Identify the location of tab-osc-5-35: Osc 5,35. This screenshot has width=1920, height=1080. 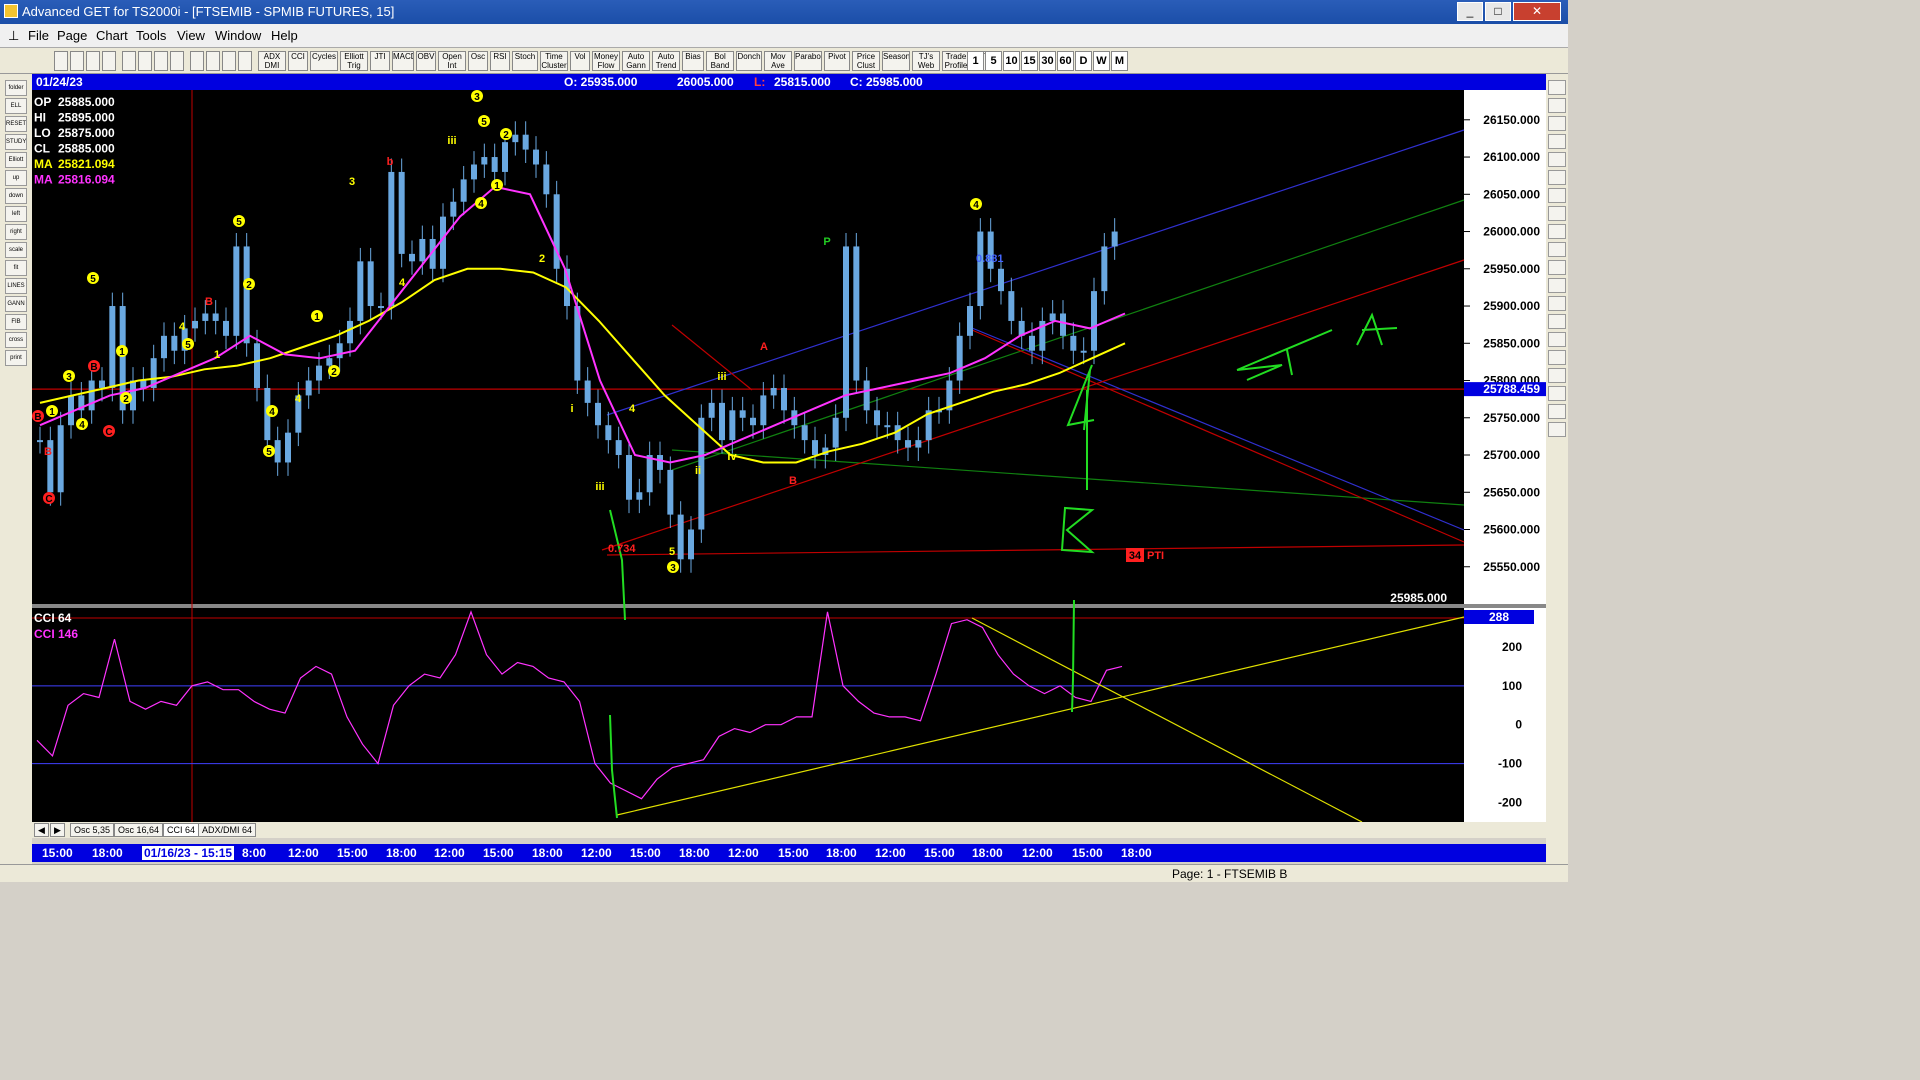
(92, 830).